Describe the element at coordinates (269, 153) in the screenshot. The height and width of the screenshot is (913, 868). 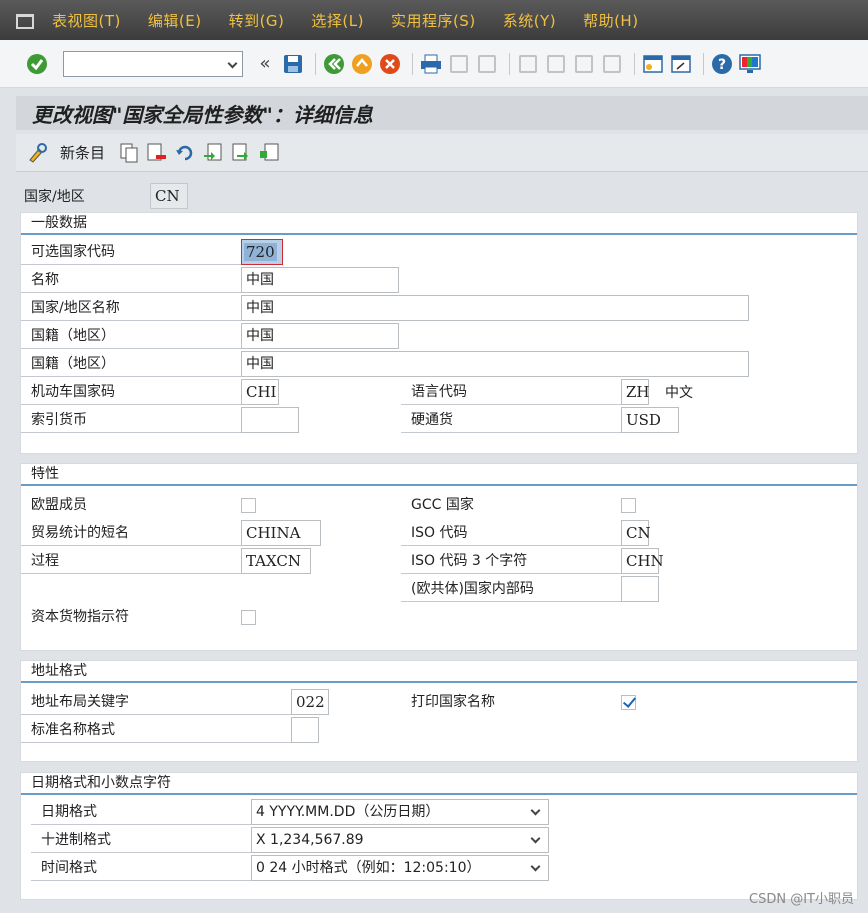
I see `select-all-icon` at that location.